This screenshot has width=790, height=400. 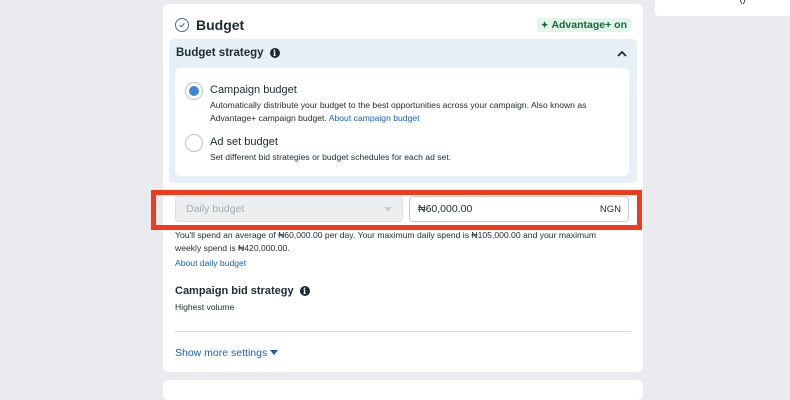 I want to click on budget-title: Budget, so click(x=220, y=25).